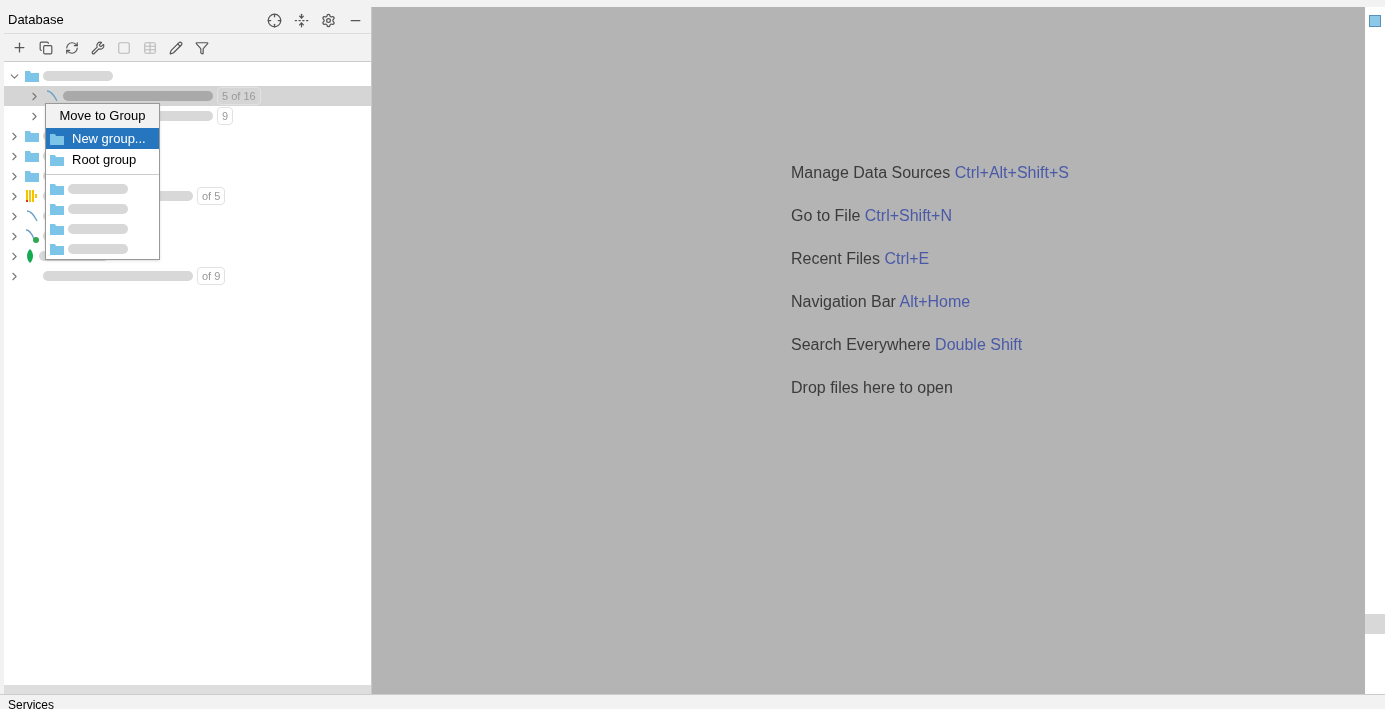  I want to click on shortcut-hint: Recent Files Ctrl+E, so click(861, 259).